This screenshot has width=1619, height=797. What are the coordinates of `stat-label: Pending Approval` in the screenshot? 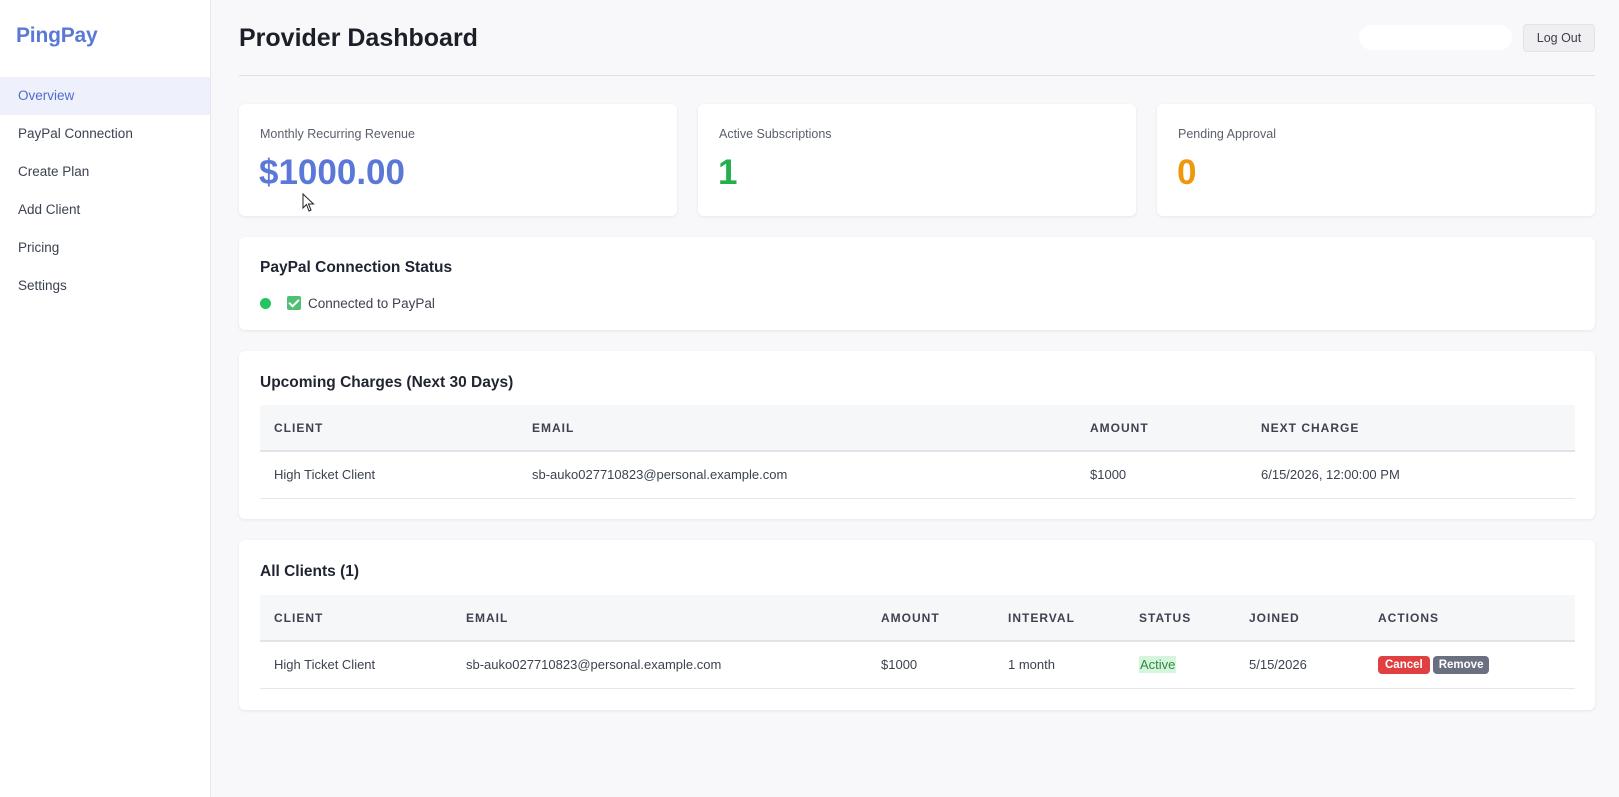 It's located at (1227, 134).